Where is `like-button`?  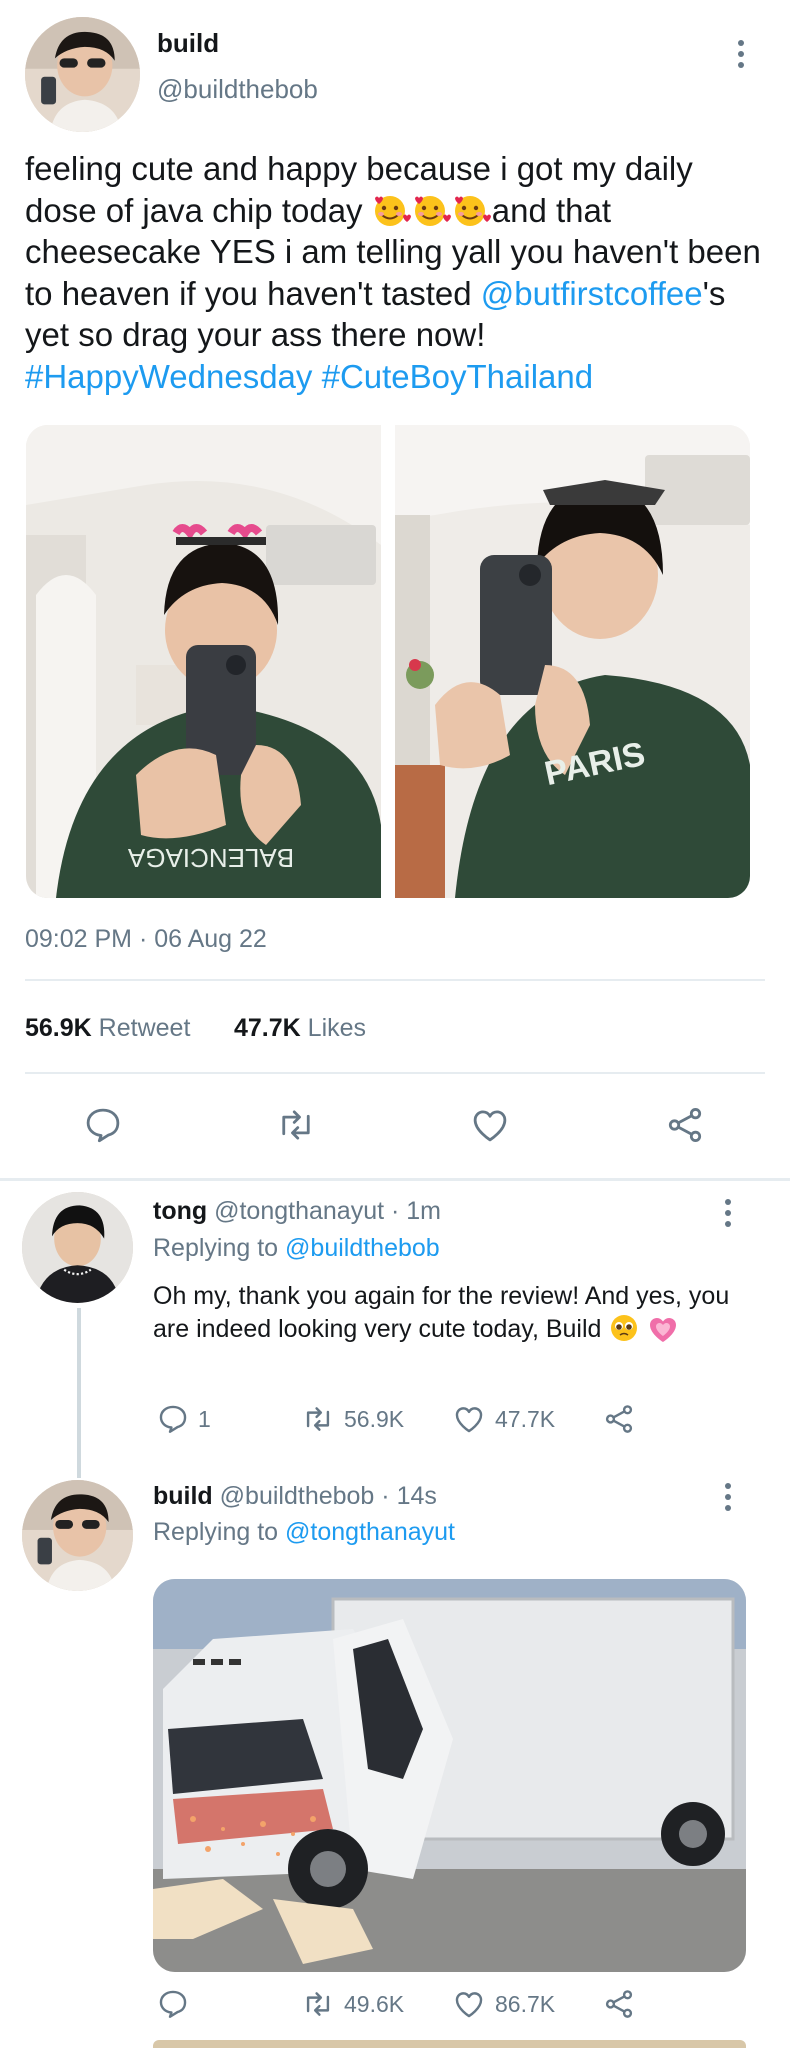
like-button is located at coordinates (490, 1125).